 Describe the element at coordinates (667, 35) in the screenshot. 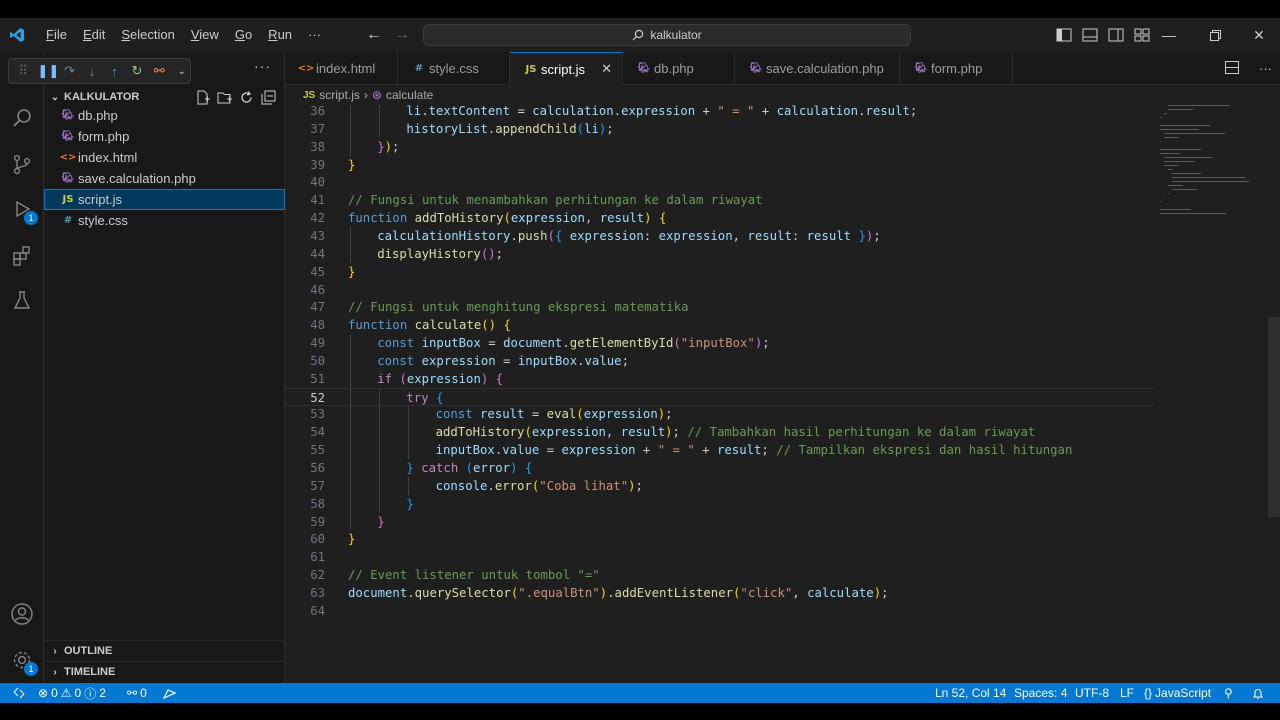

I see `command-center-search: kalkulator` at that location.